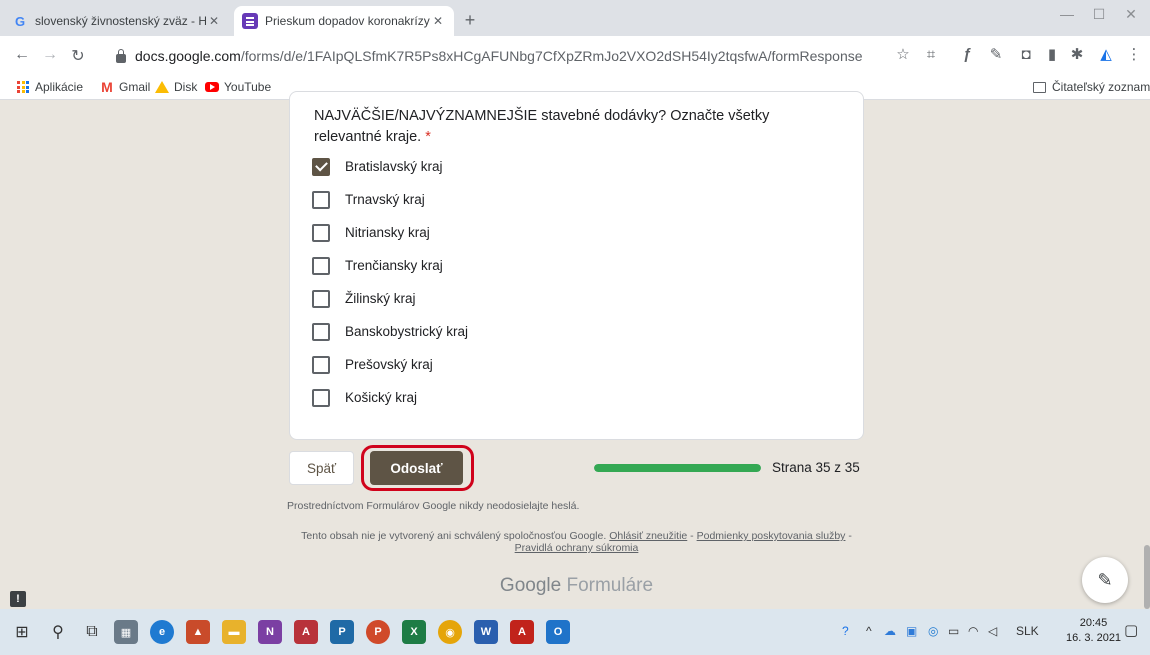 The height and width of the screenshot is (655, 1150). Describe the element at coordinates (953, 631) in the screenshot. I see `battery-icon: ▭` at that location.